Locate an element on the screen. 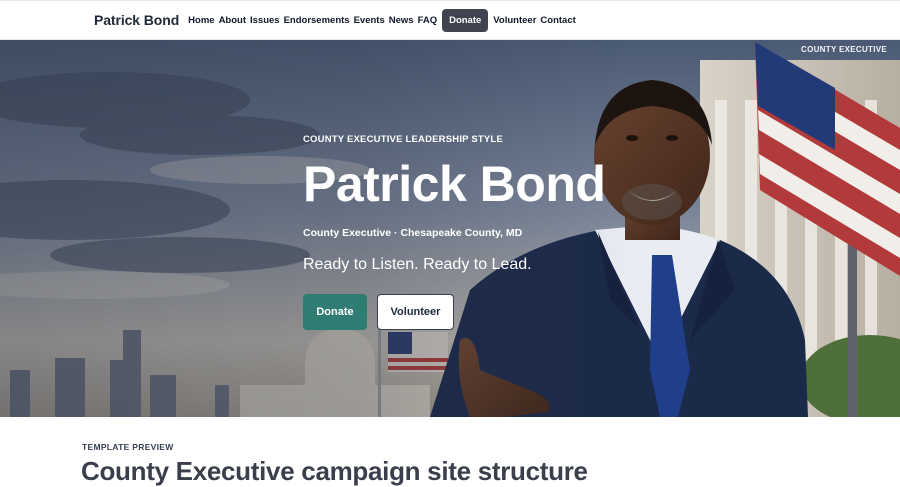 The height and width of the screenshot is (487, 900). corner-tag: COUNTY EXECUTIVE is located at coordinates (844, 49).